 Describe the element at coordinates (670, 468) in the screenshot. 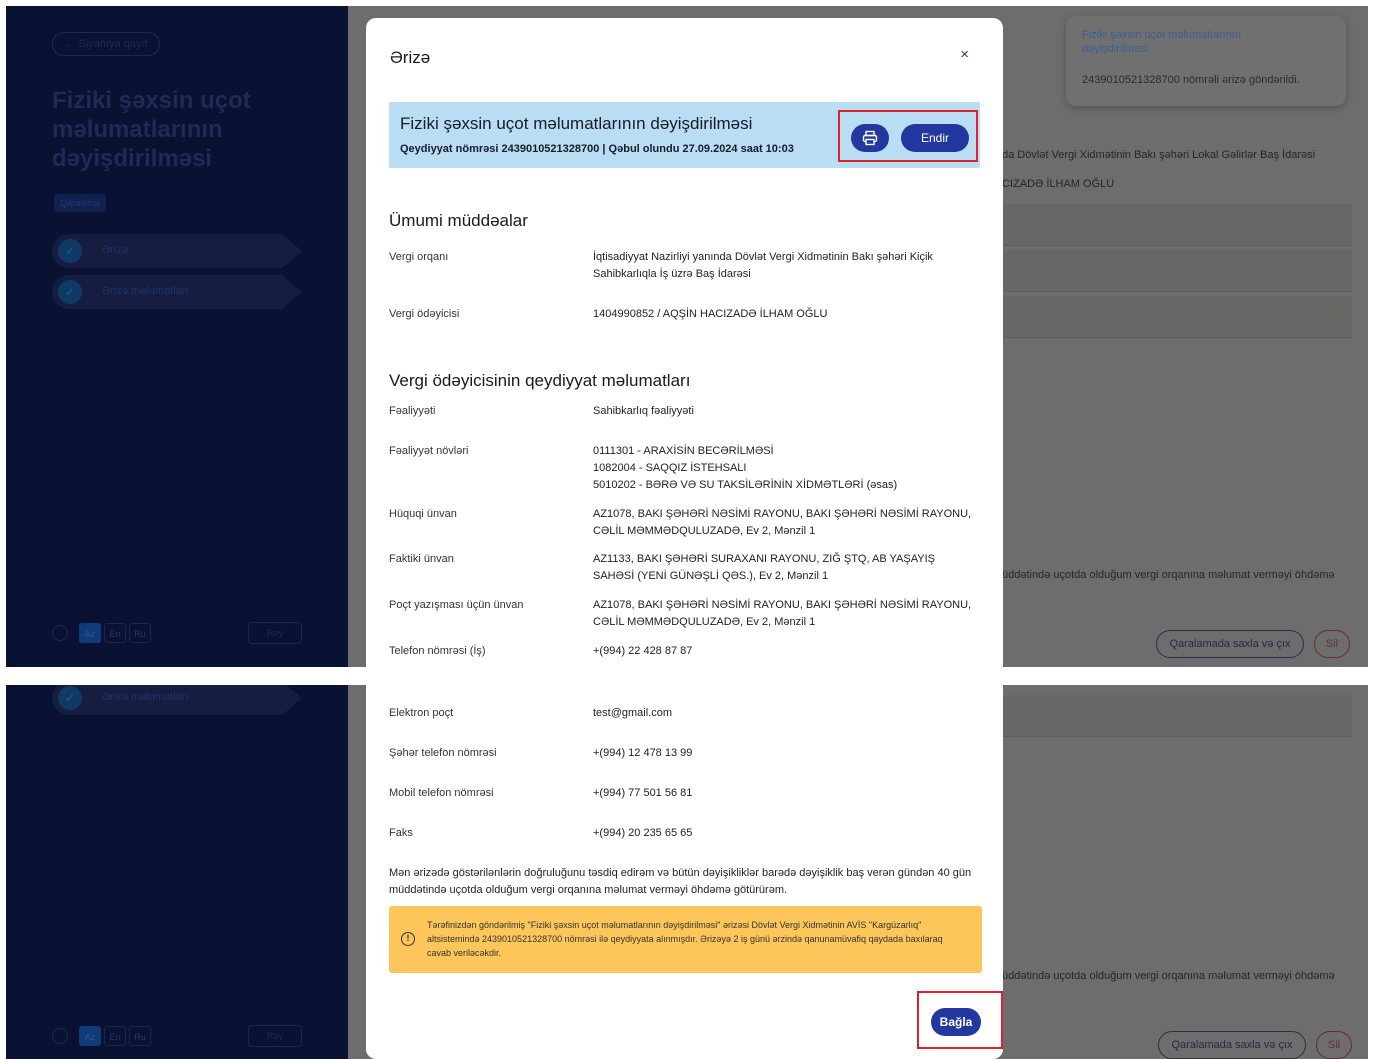

I see `activity-line: 1082004 - SAQQIZ İSTEHSALI` at that location.